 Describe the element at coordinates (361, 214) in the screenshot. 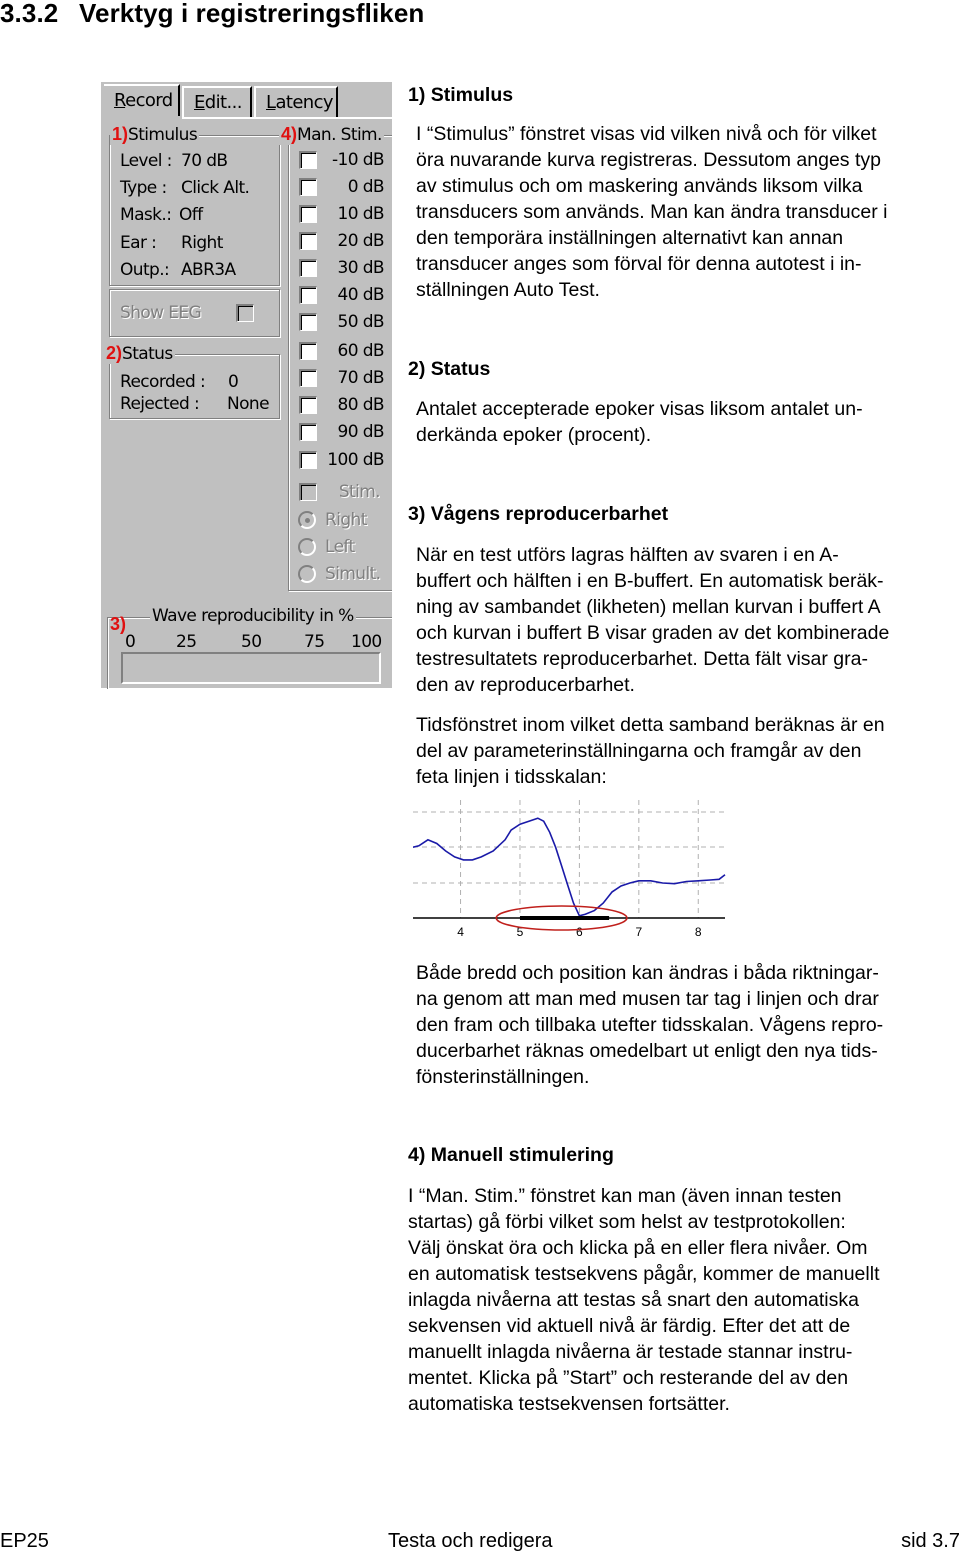

I see `level-label: 10 dB` at that location.